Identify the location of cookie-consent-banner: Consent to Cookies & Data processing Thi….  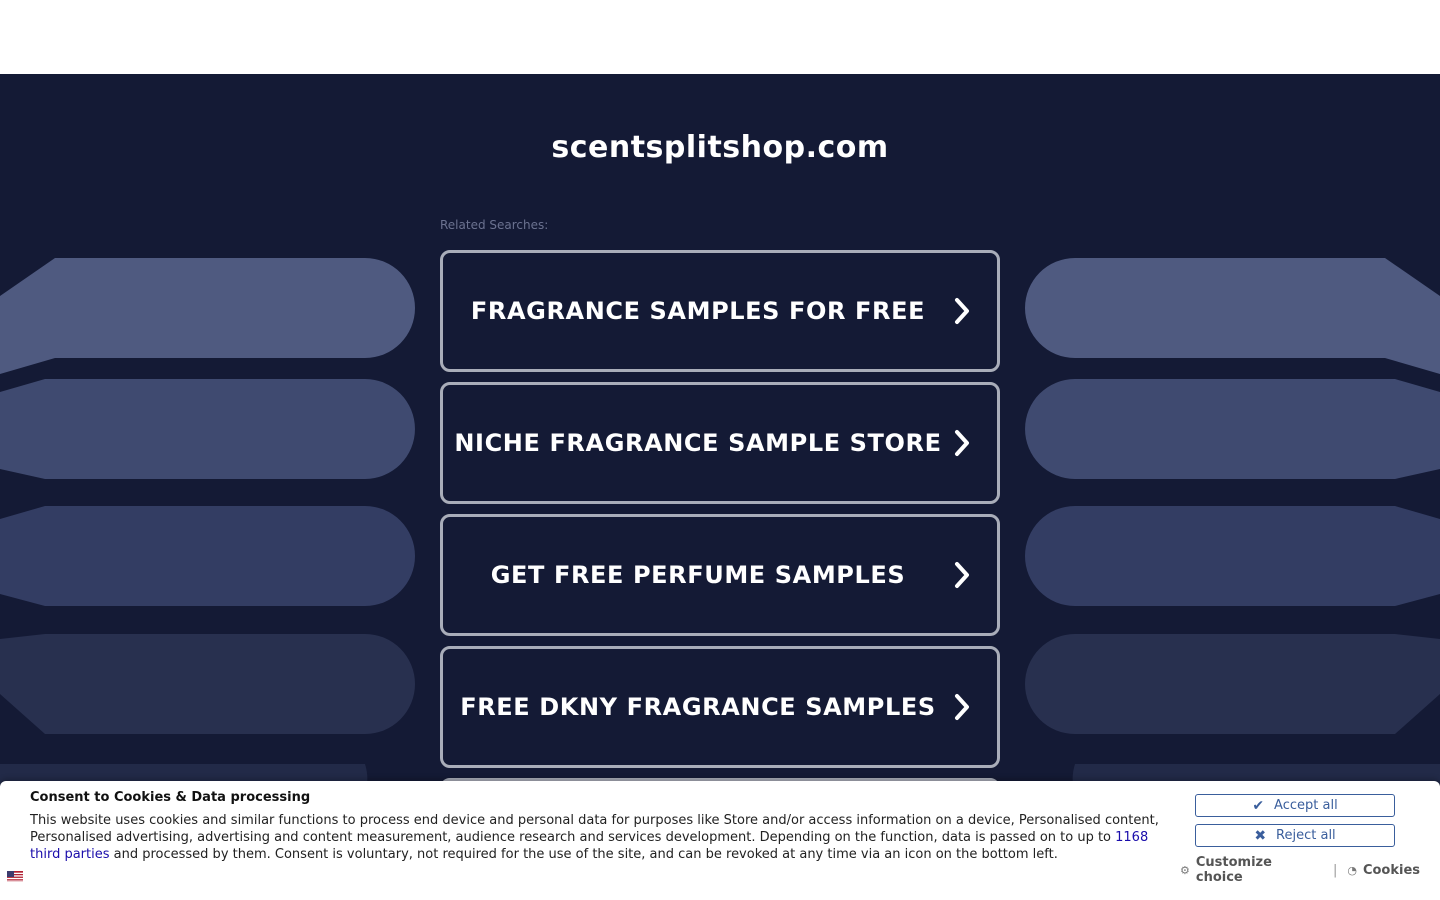
(720, 840).